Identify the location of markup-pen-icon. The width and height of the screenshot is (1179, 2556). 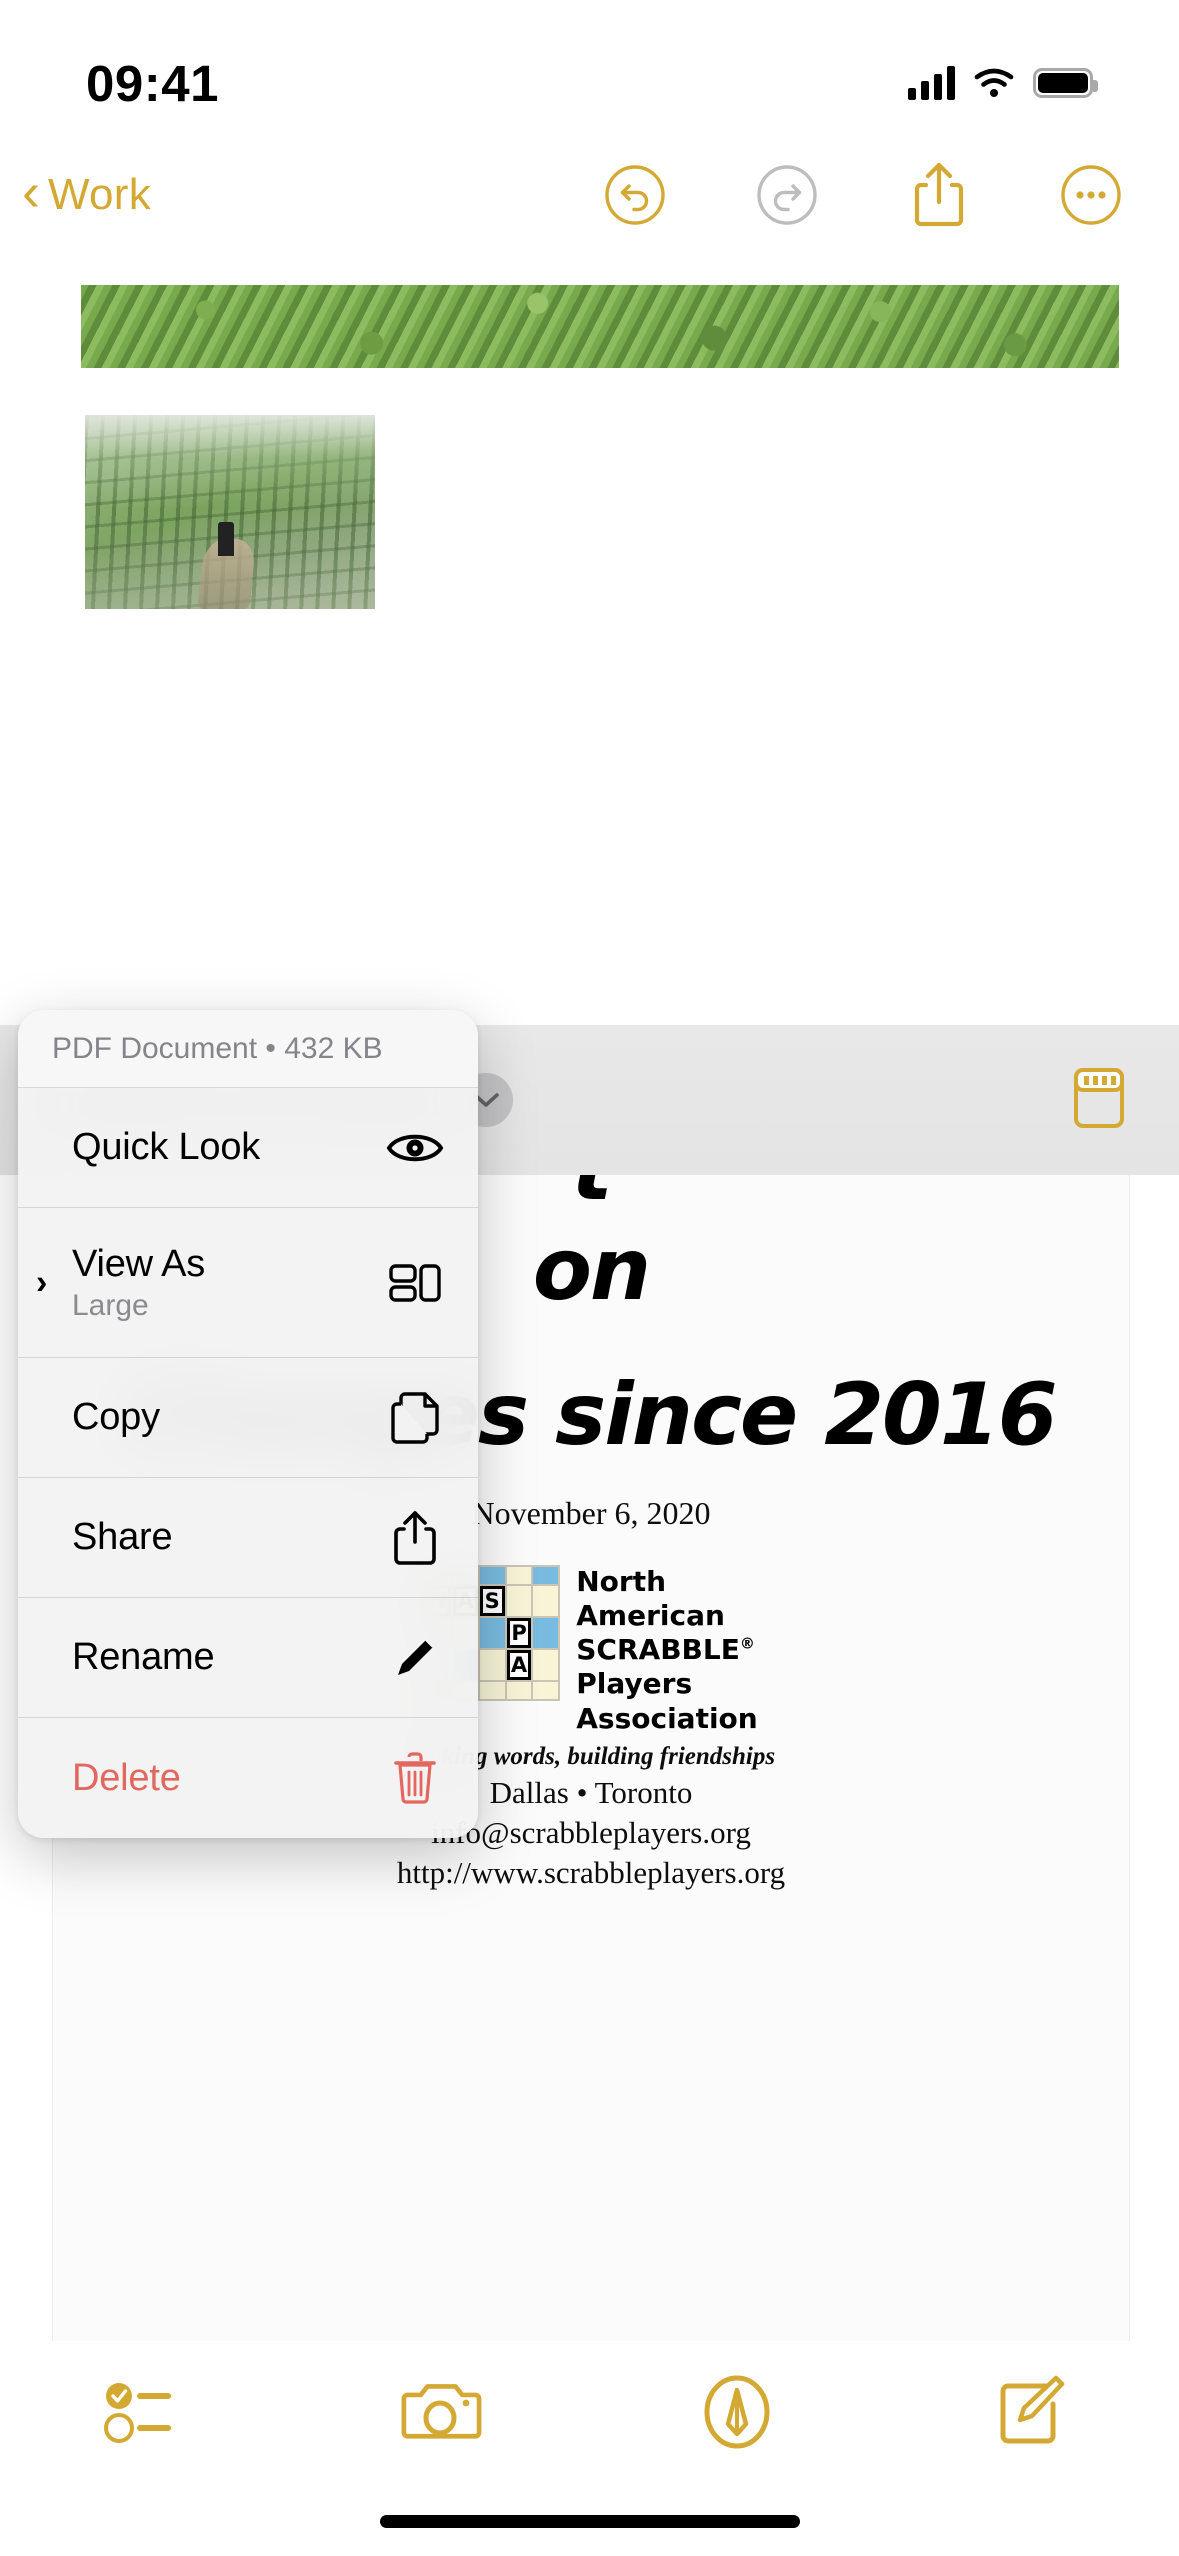
(737, 2412).